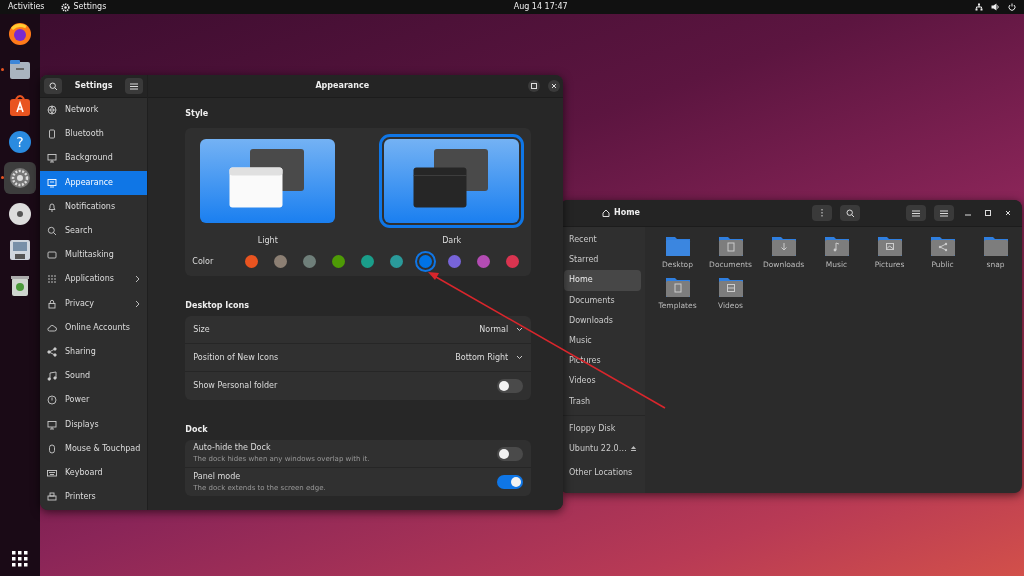  Describe the element at coordinates (52, 134) in the screenshot. I see `phone-icon` at that location.